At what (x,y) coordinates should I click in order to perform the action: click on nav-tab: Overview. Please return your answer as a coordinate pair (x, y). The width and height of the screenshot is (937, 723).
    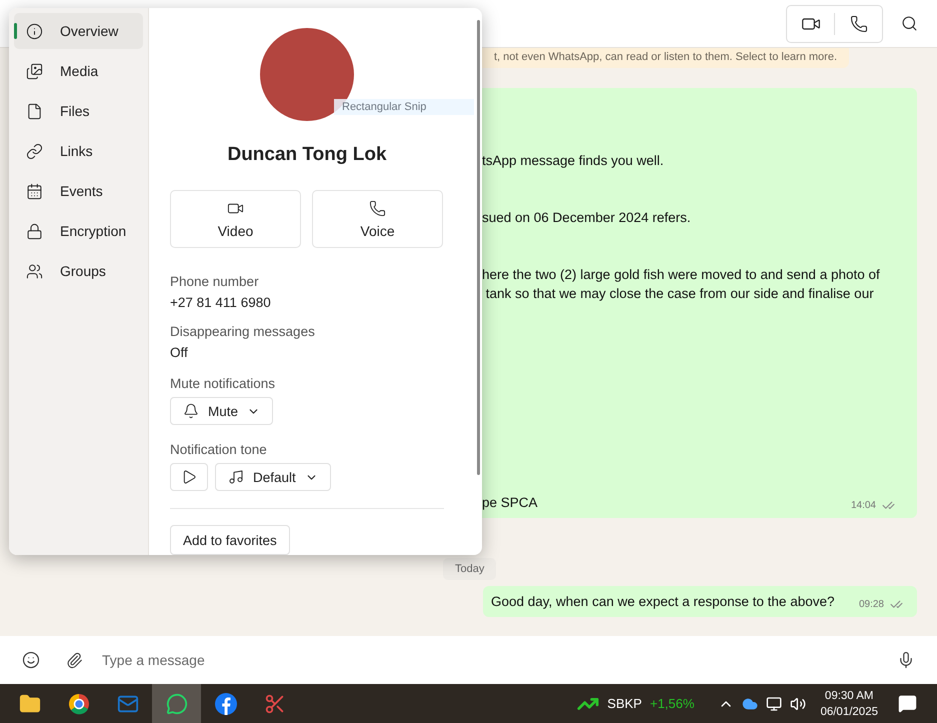
    Looking at the image, I should click on (78, 31).